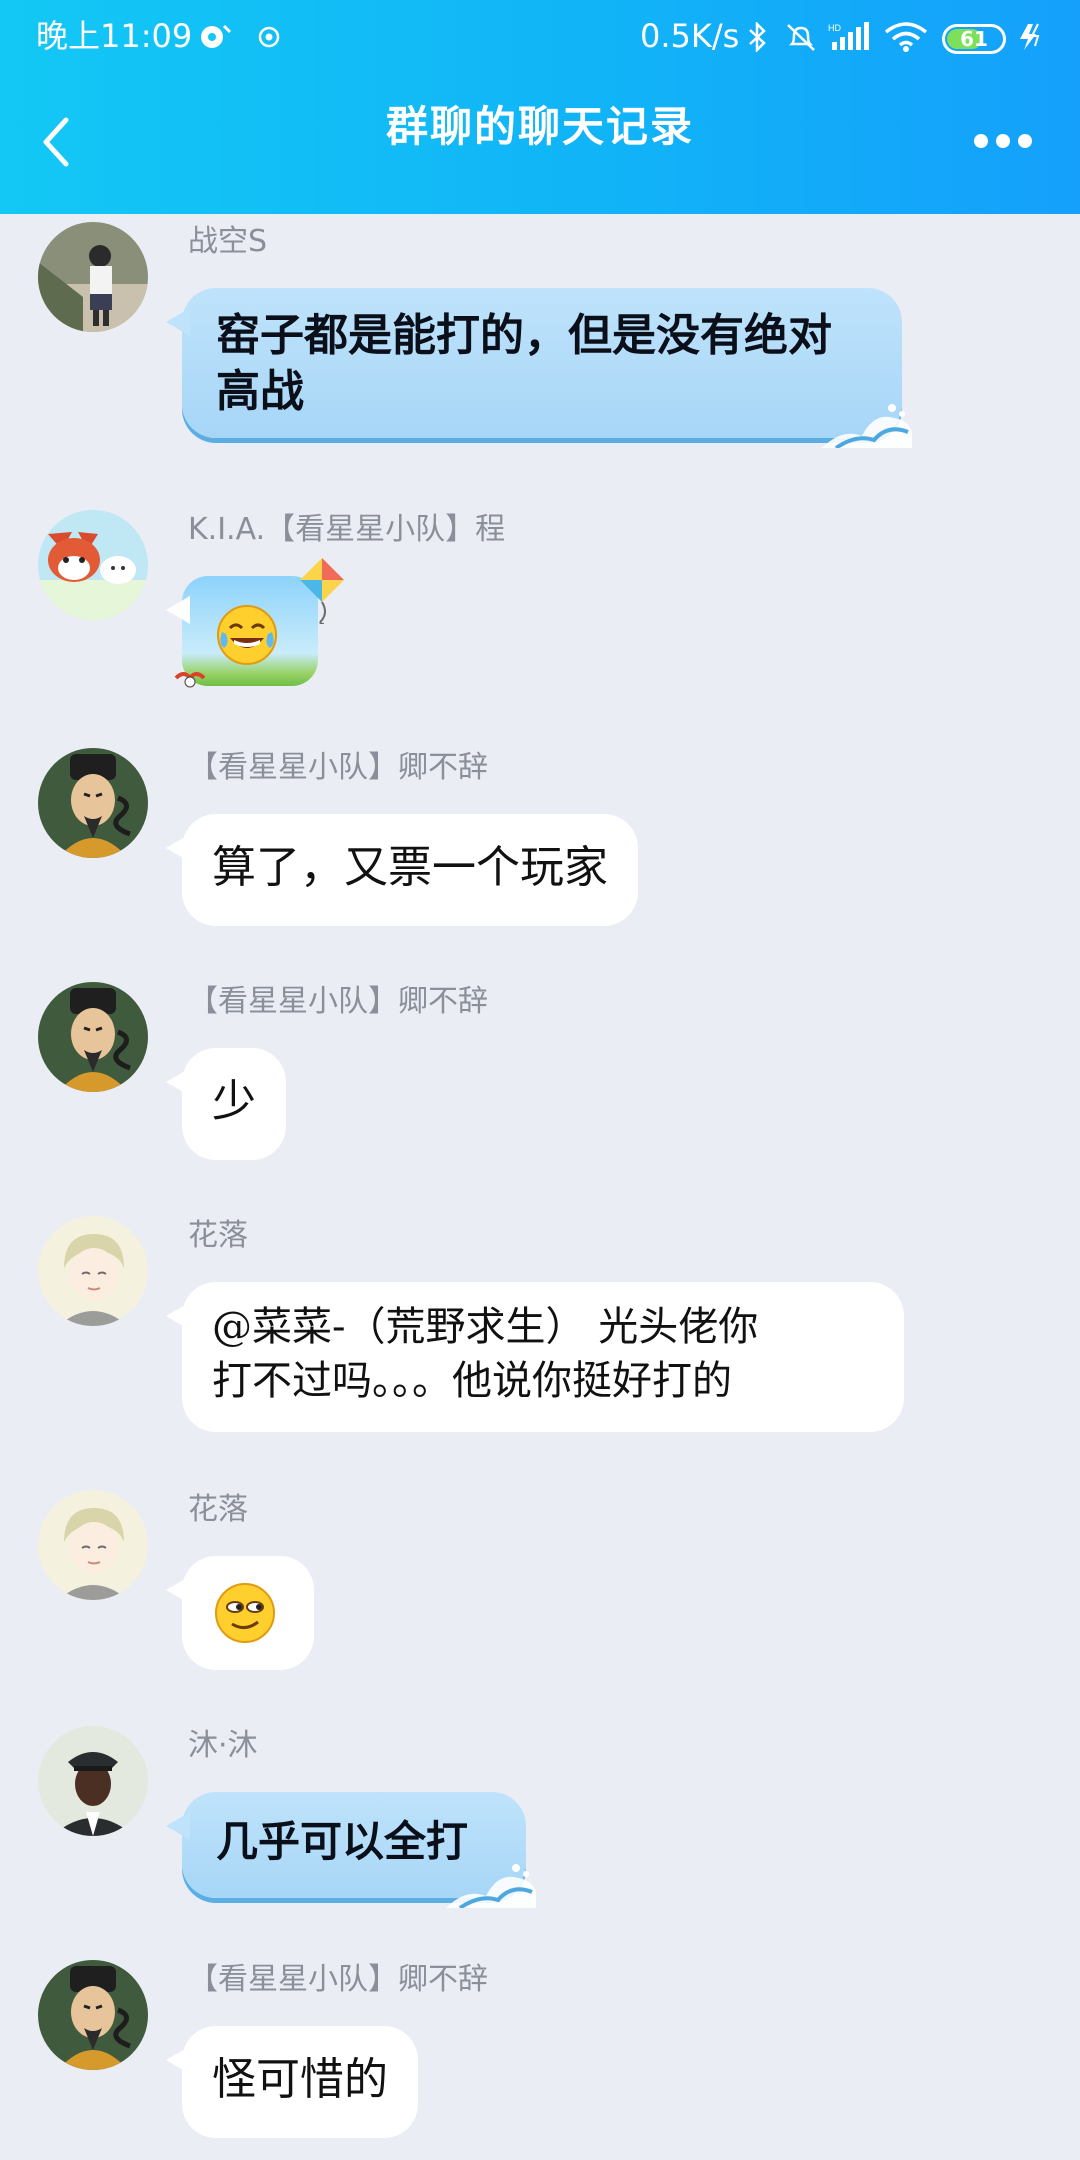 The width and height of the screenshot is (1080, 2160). Describe the element at coordinates (300, 2079) in the screenshot. I see `message-text: 怪可惜的` at that location.